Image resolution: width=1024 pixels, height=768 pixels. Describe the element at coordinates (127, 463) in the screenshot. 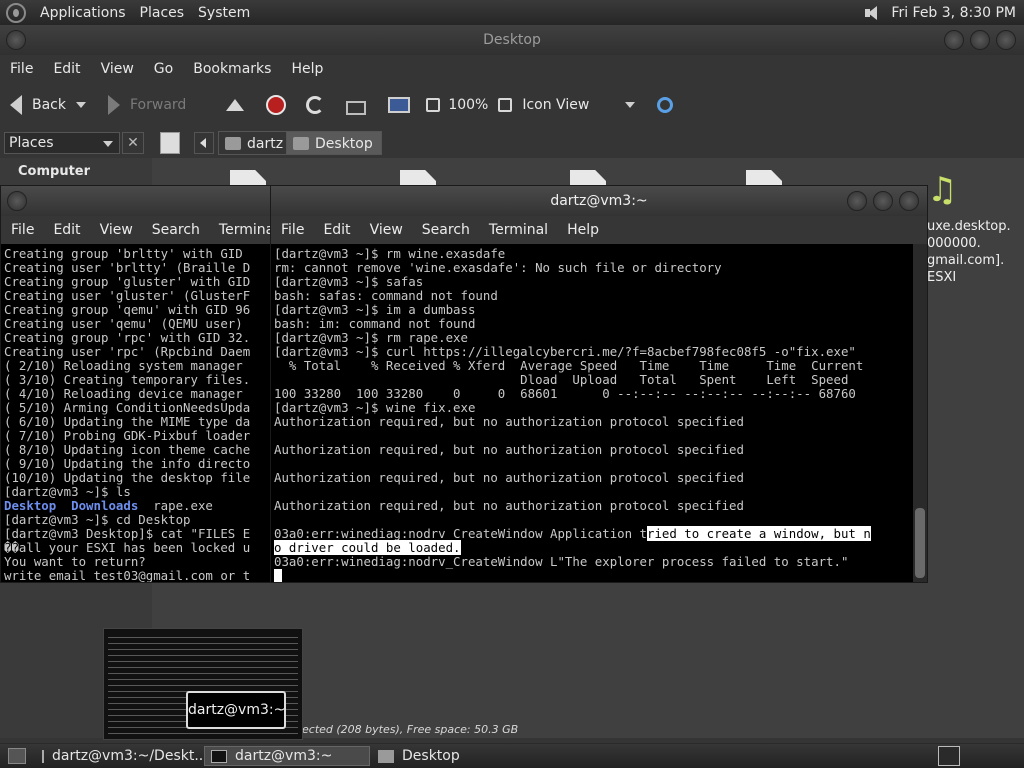

I see `terminal-line: ( 9/10) Updating the info directo` at that location.